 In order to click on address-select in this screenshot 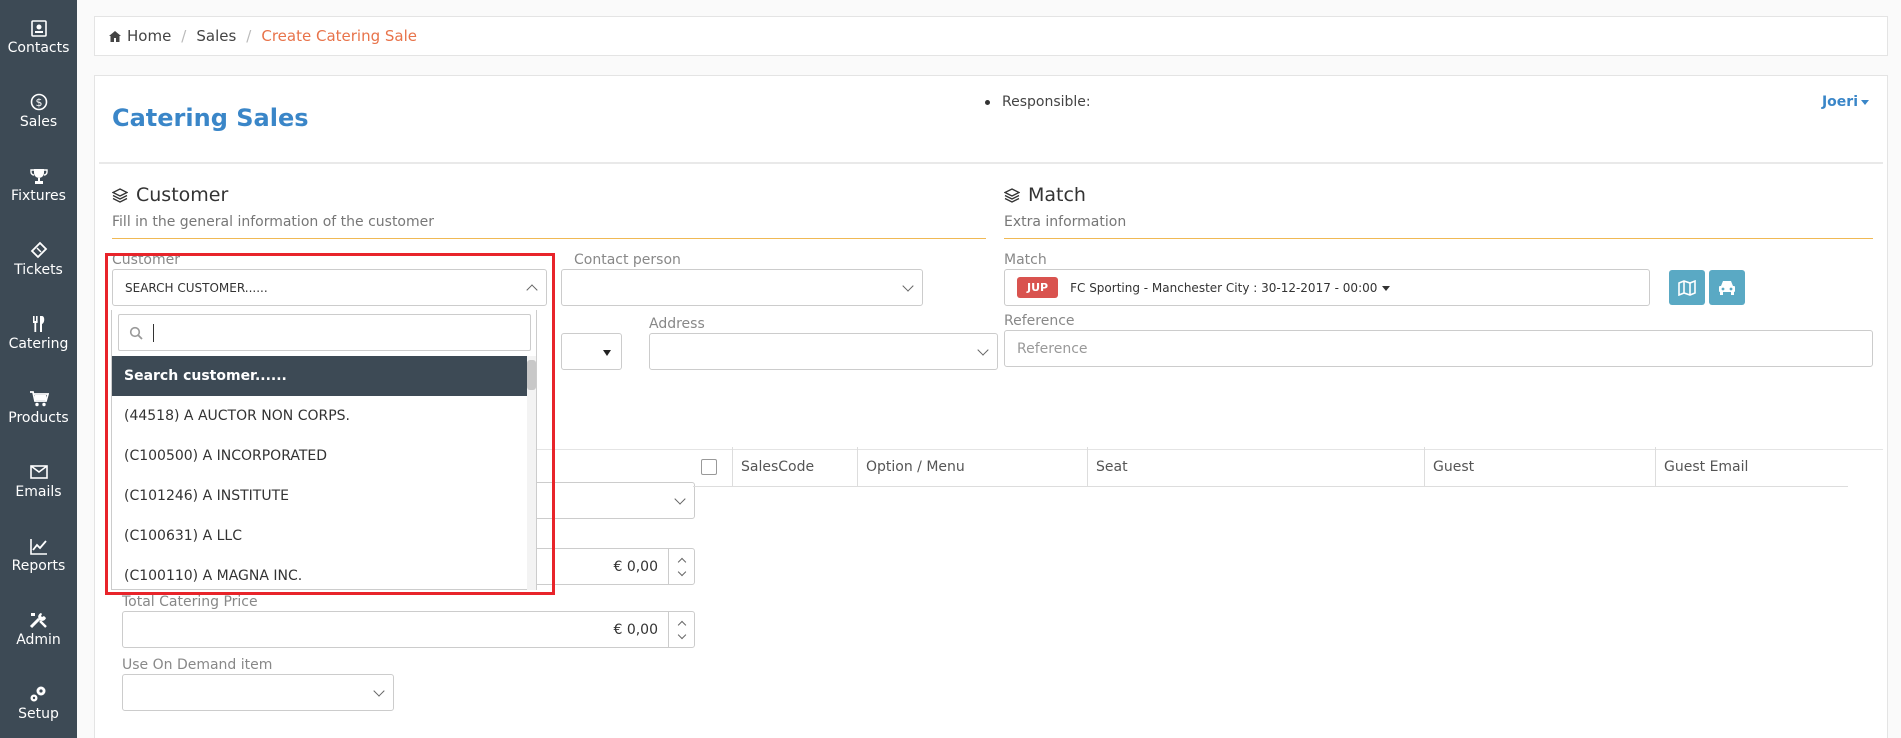, I will do `click(823, 351)`.